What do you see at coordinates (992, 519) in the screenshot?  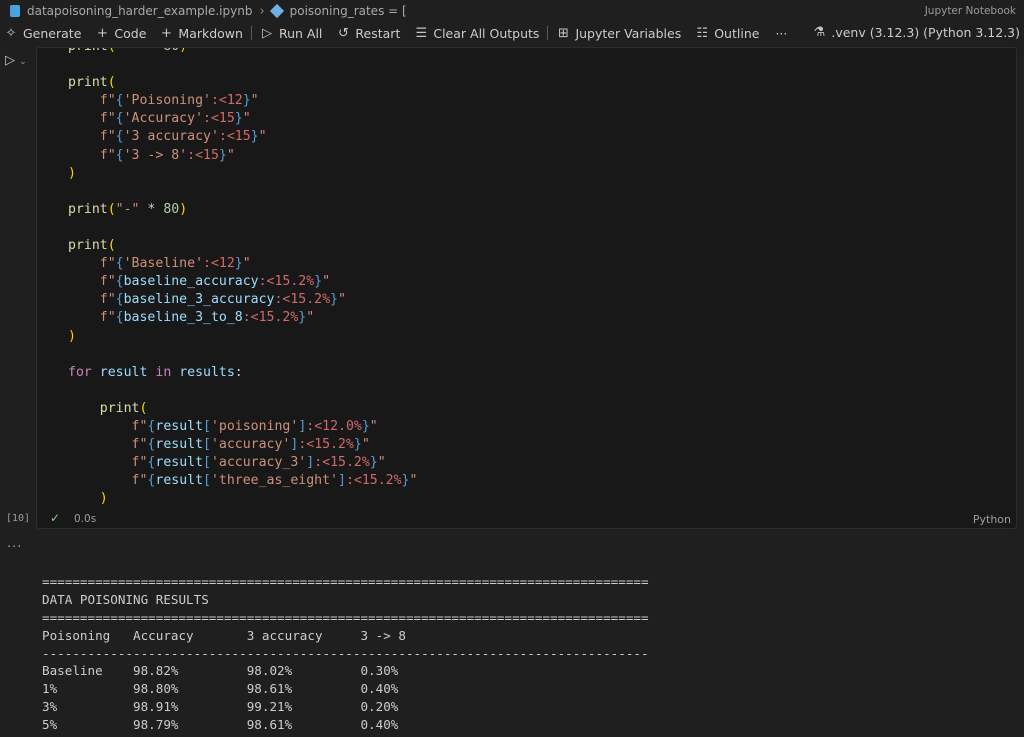 I see `cell-language-indicator: Python` at bounding box center [992, 519].